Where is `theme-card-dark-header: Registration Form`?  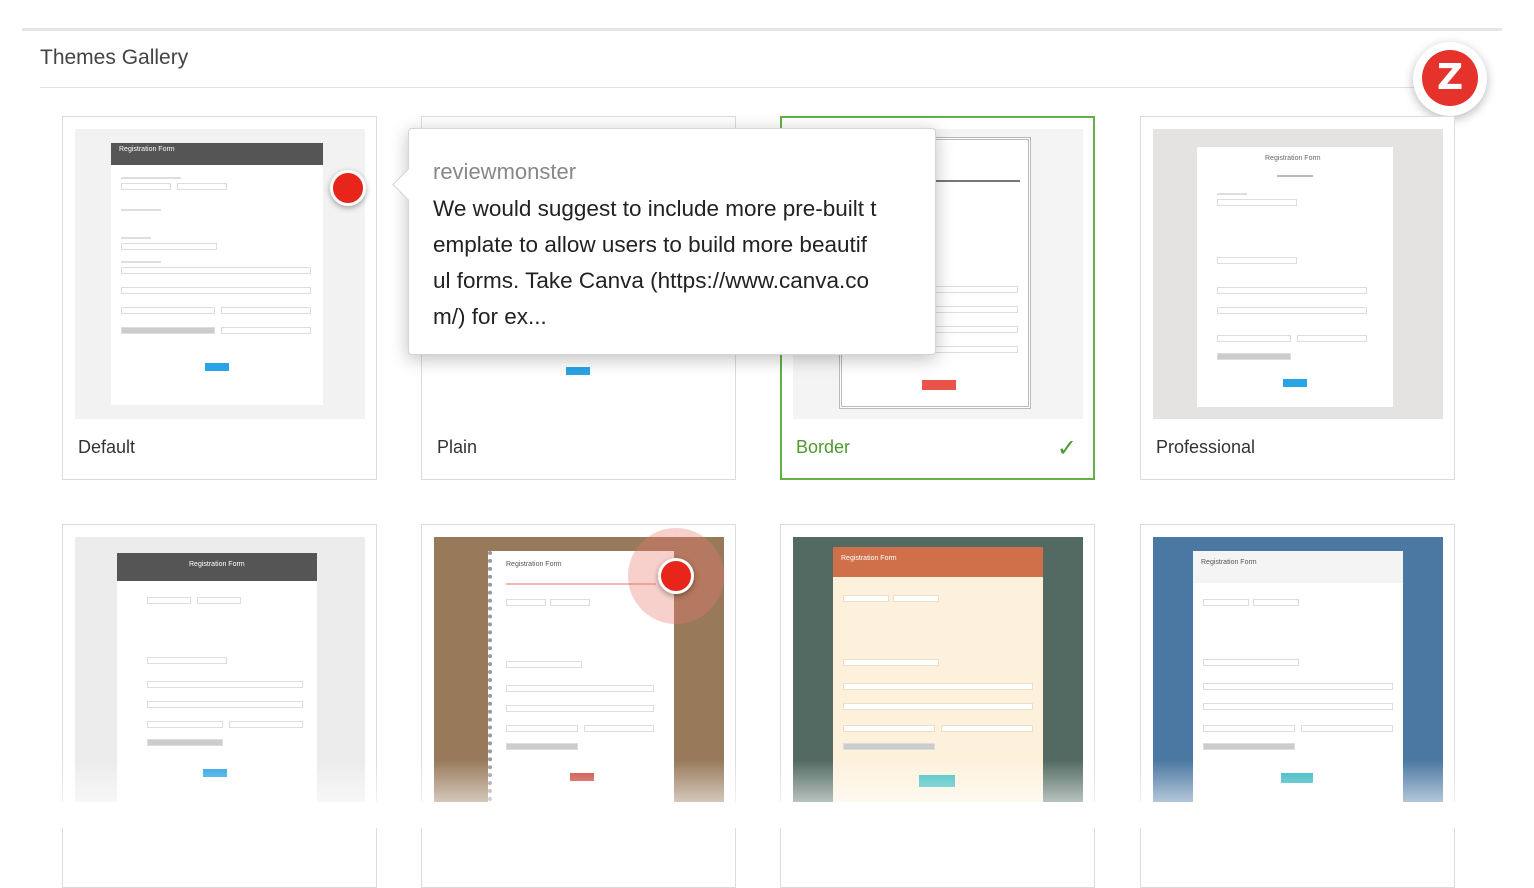 theme-card-dark-header: Registration Form is located at coordinates (219, 706).